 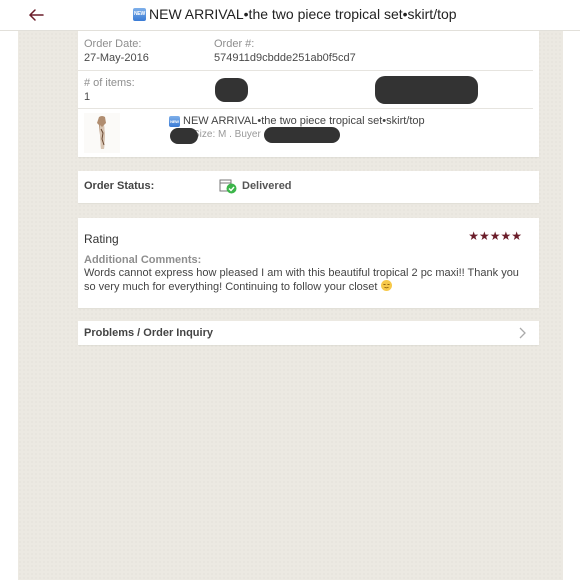 What do you see at coordinates (308, 333) in the screenshot?
I see `problems-order-inquiry-row: Problems / Order Inquiry` at bounding box center [308, 333].